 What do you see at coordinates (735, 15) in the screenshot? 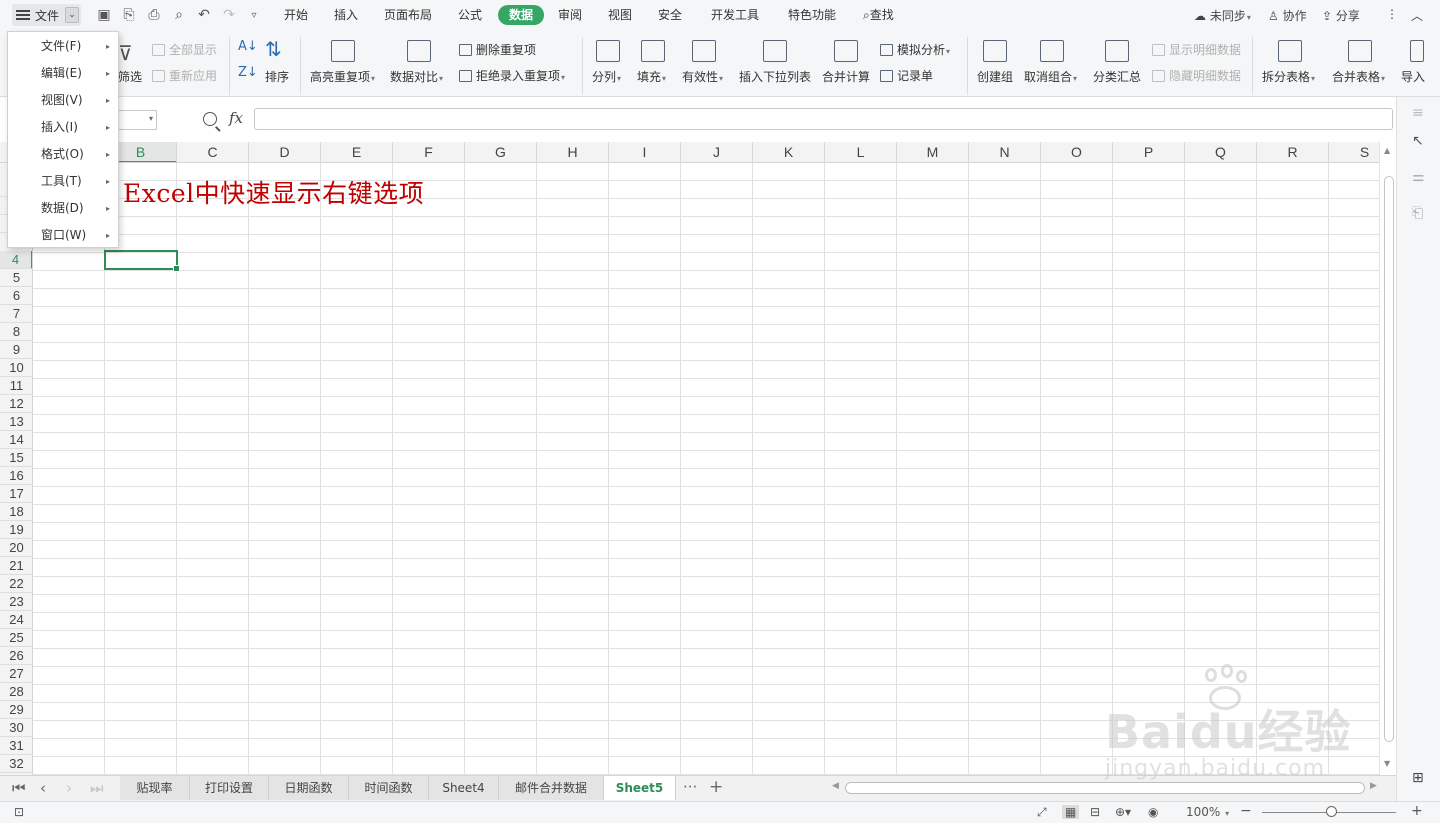
I see `tab-developer: 开发工具` at bounding box center [735, 15].